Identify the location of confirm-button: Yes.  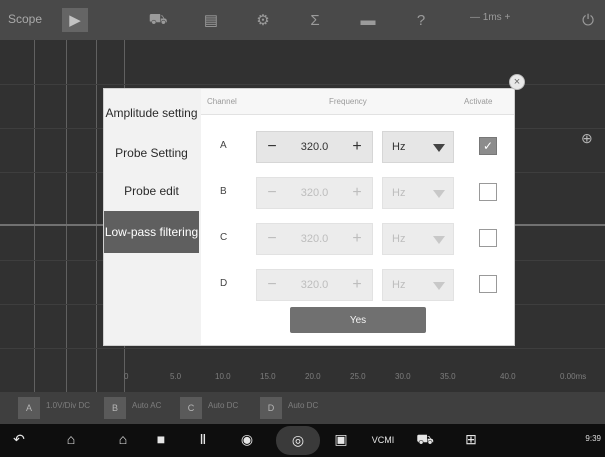
(358, 320).